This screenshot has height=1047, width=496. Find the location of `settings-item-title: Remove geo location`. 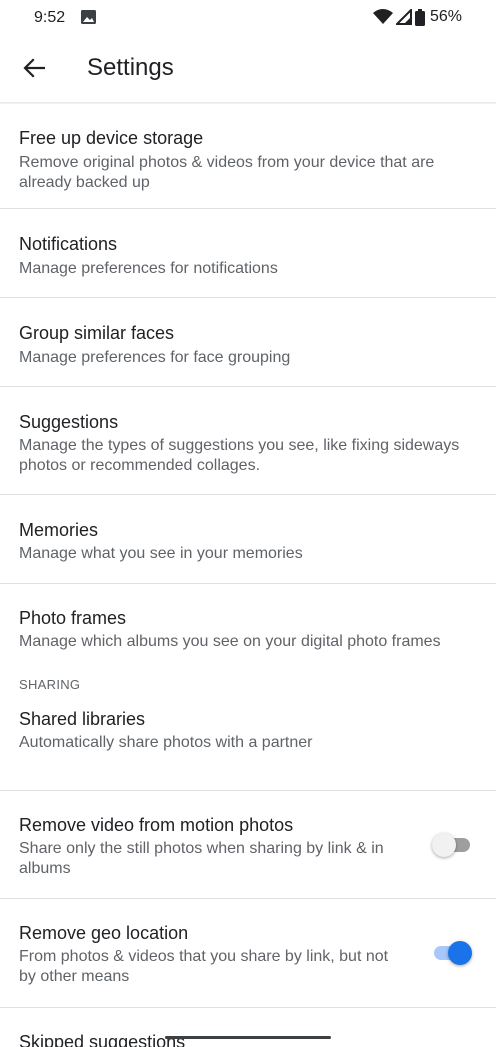

settings-item-title: Remove geo location is located at coordinates (104, 933).